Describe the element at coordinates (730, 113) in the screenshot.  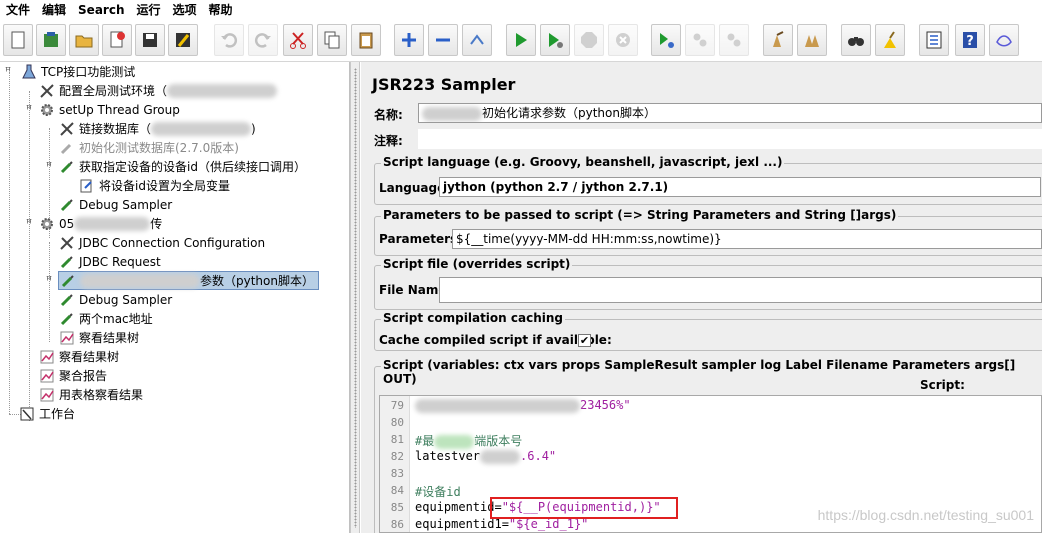
I see `name-field: 初始化请求参数（python脚本）` at that location.